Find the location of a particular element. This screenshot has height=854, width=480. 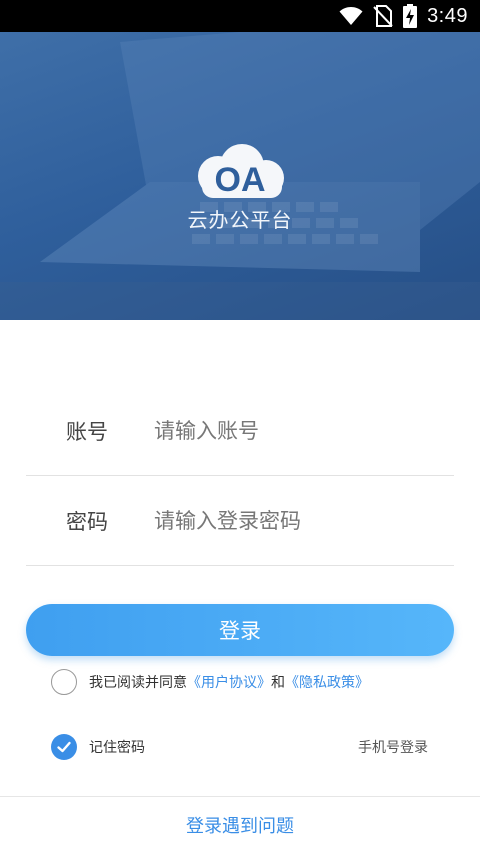

check-icon is located at coordinates (64, 747).